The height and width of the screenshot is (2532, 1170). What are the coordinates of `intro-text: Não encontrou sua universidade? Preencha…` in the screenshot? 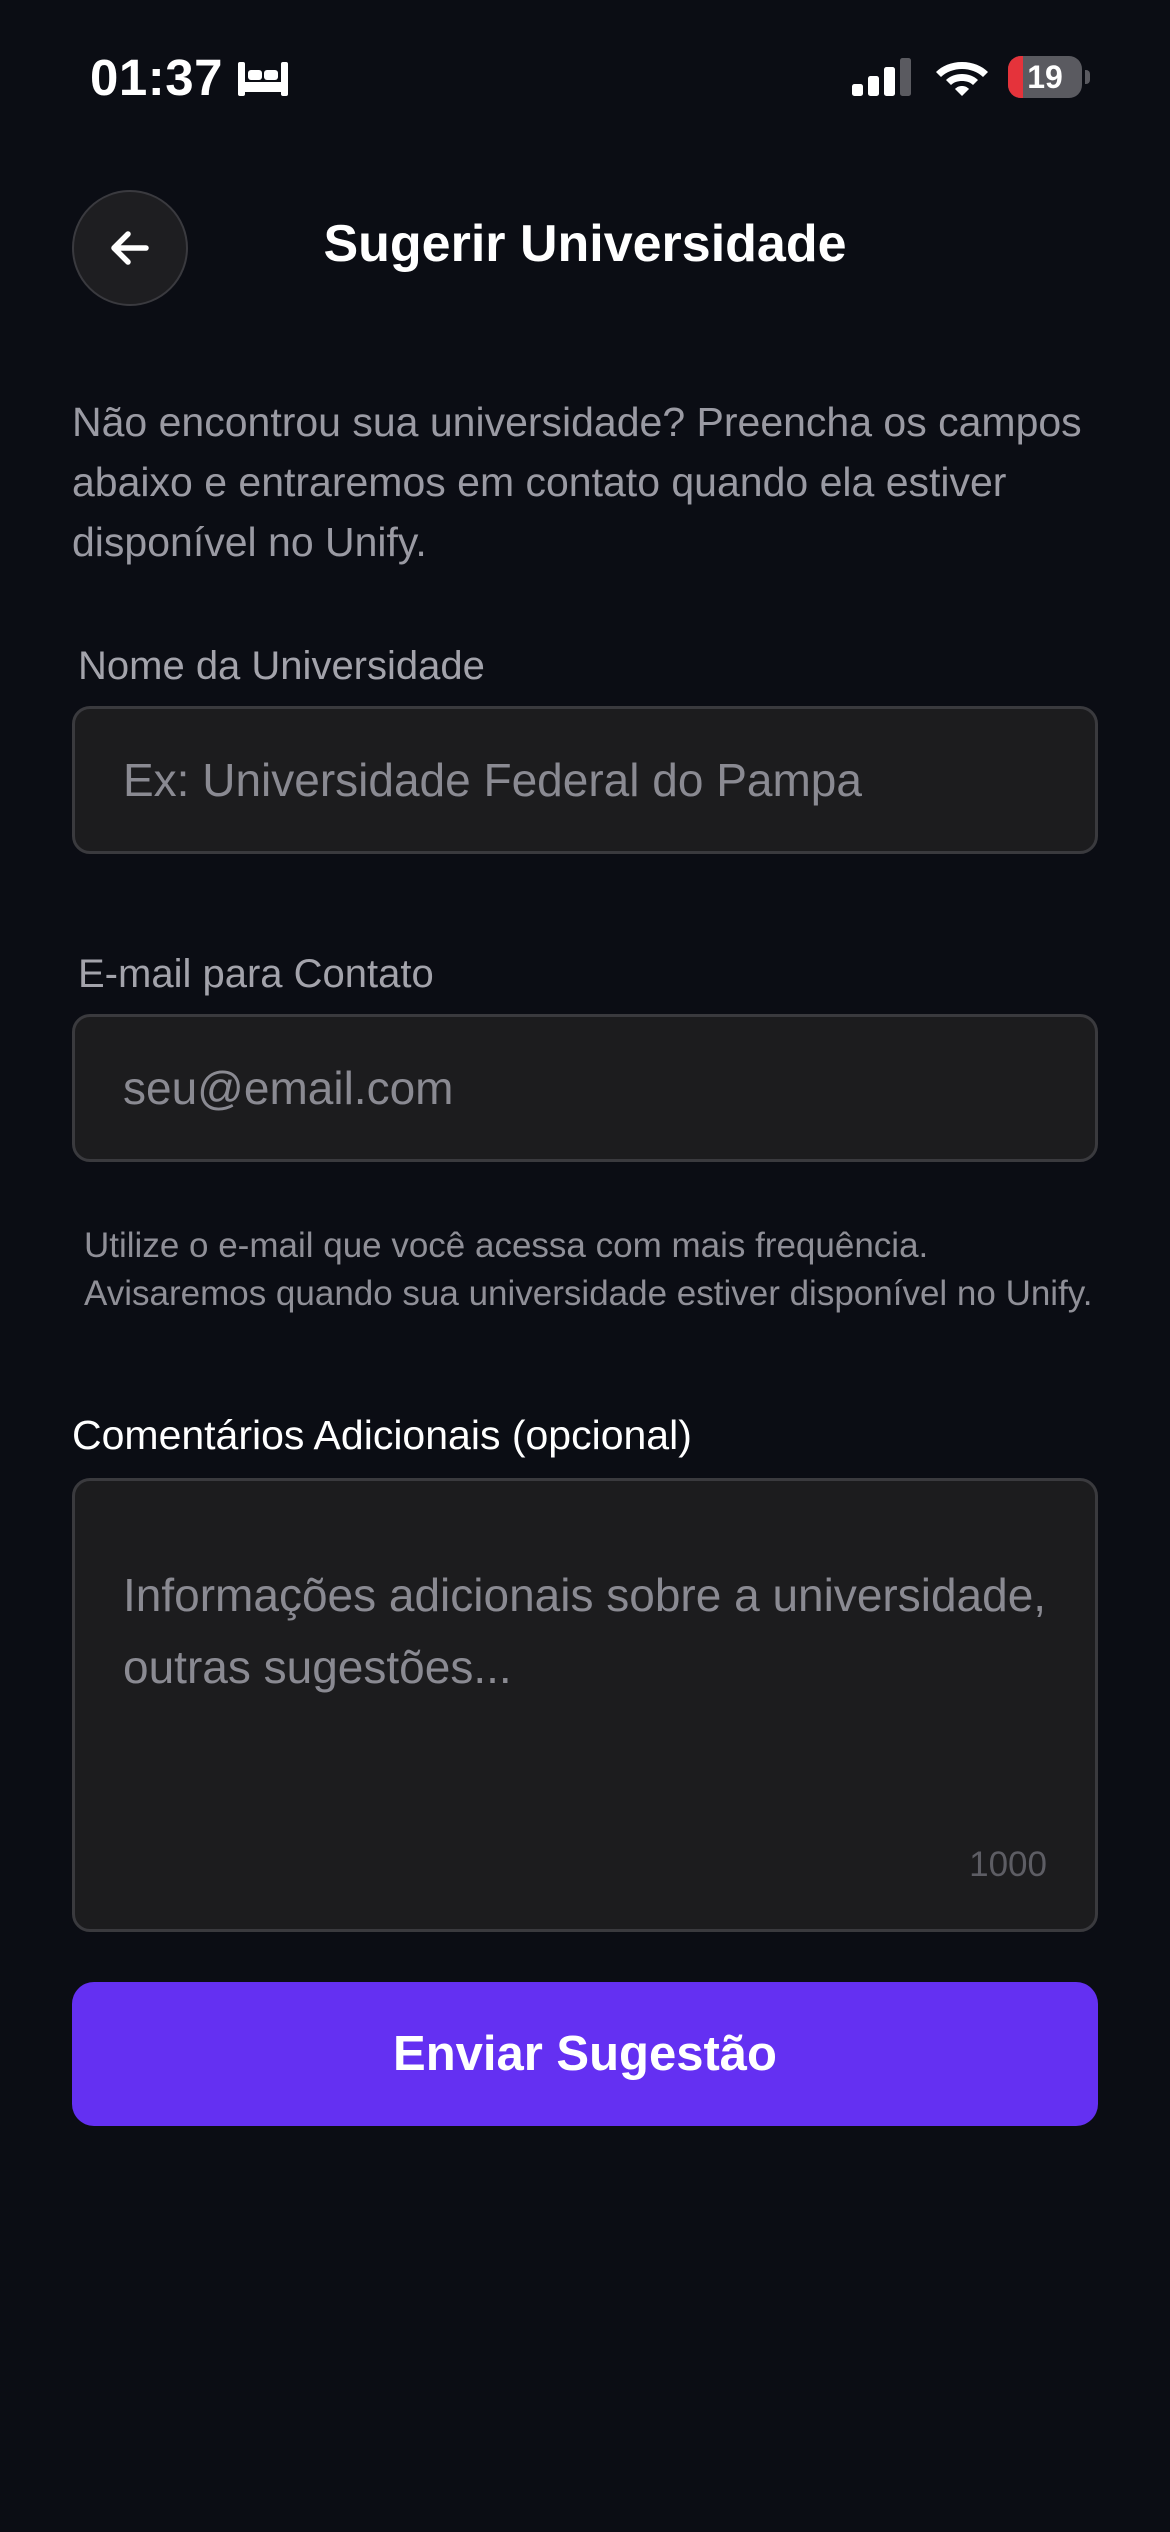 It's located at (577, 482).